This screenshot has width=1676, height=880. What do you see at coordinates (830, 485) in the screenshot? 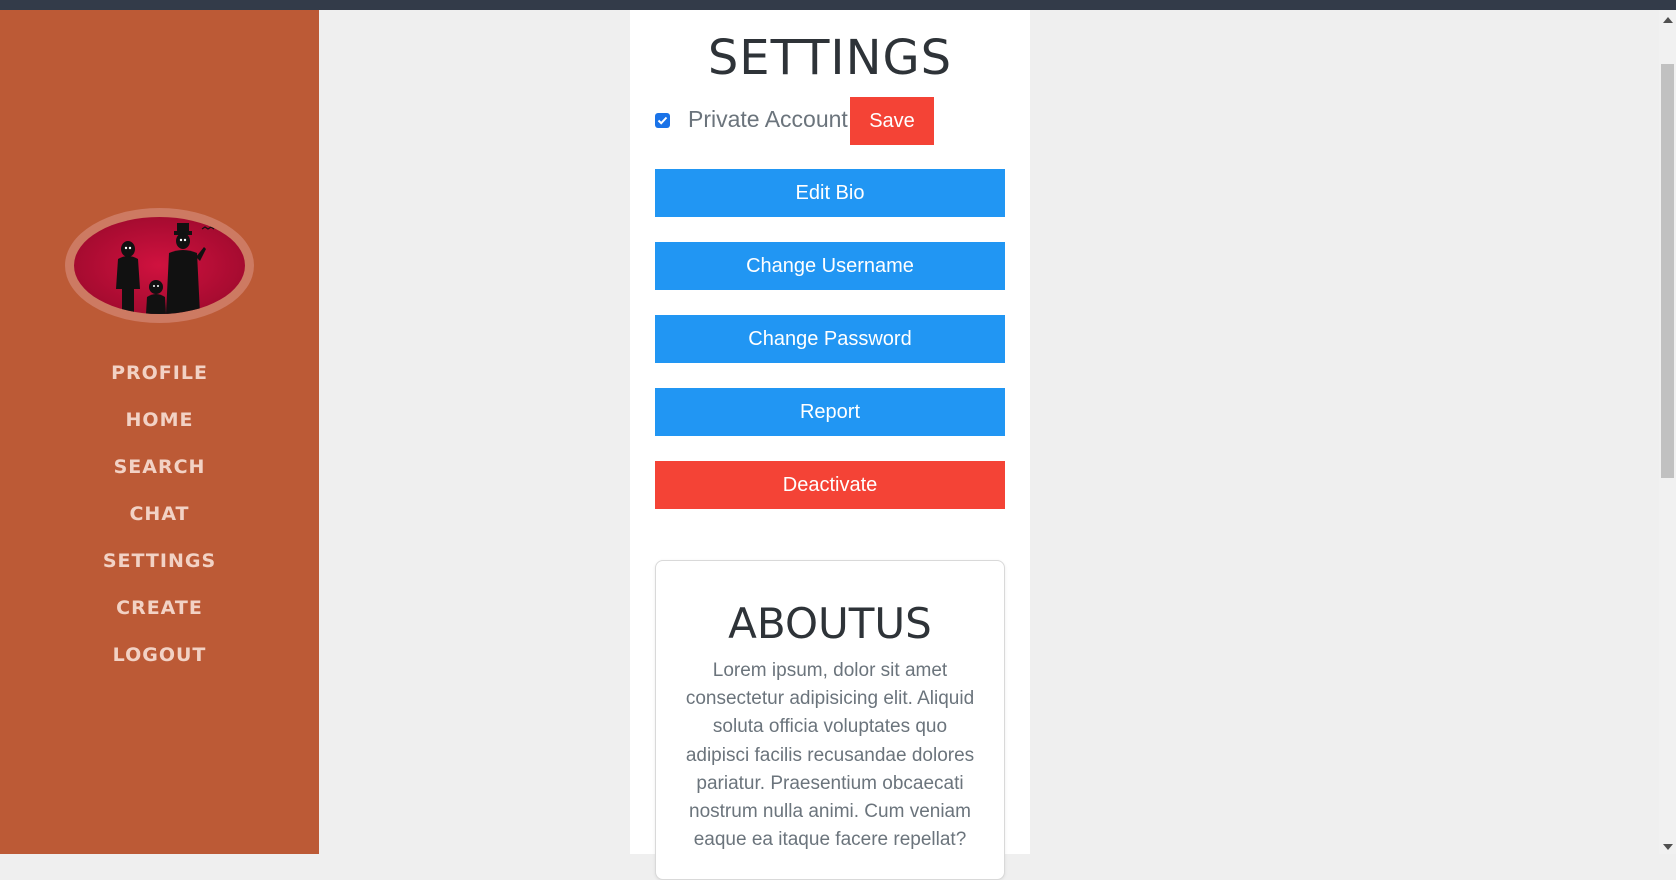
I see `deactivate-button: Deactivate` at bounding box center [830, 485].